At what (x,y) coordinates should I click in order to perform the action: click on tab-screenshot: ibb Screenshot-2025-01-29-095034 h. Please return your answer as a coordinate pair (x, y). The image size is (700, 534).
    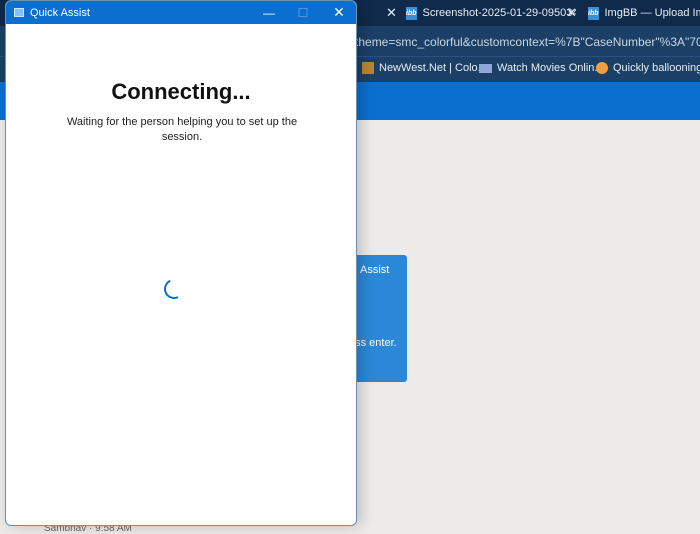
    Looking at the image, I should click on (491, 13).